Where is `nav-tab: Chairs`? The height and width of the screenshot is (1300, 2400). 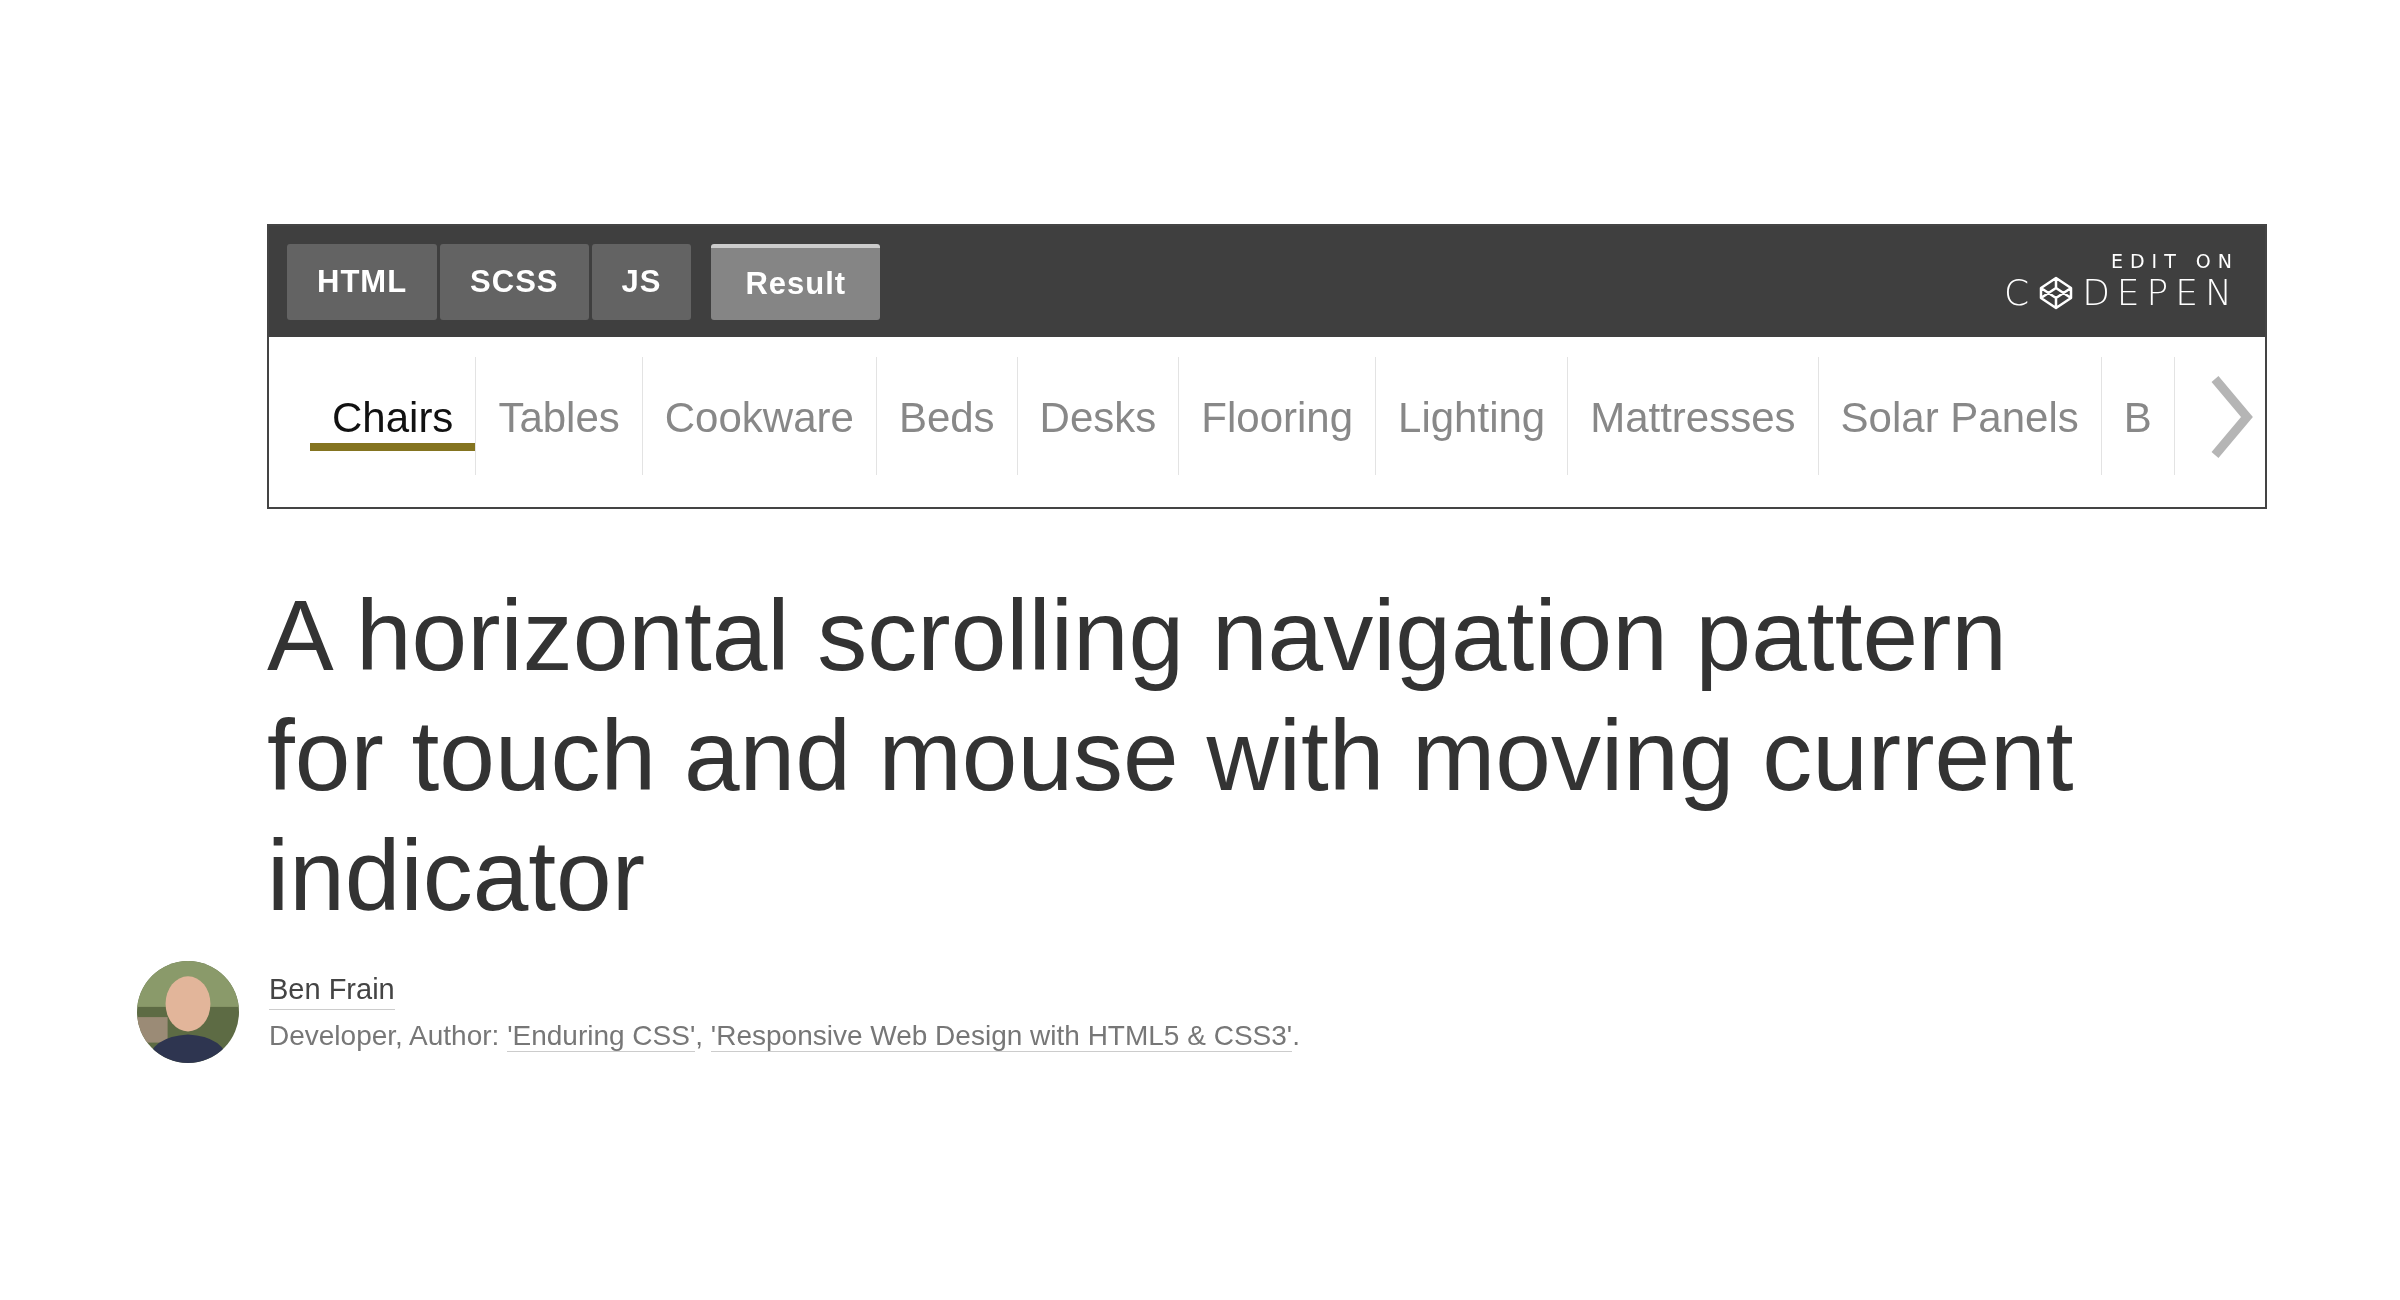 nav-tab: Chairs is located at coordinates (393, 416).